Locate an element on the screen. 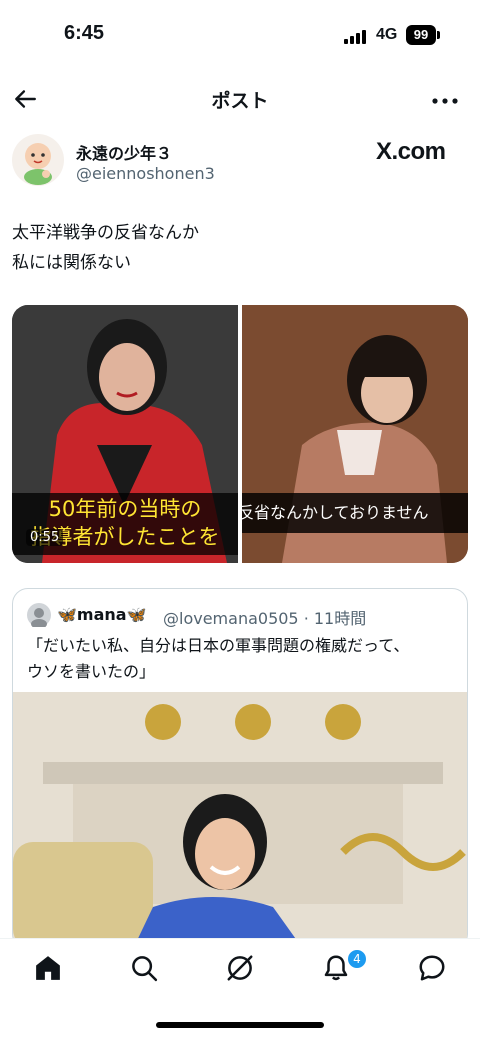 This screenshot has width=480, height=1041. home-indicator is located at coordinates (240, 1025).